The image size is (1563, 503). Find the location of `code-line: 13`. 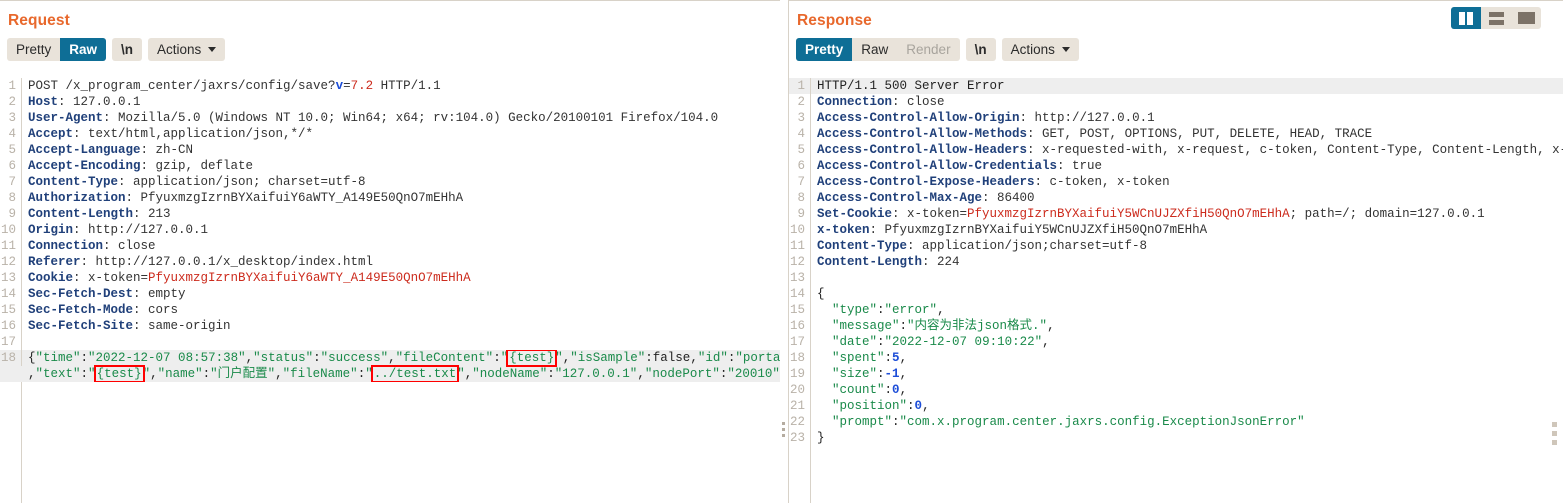

code-line: 13 is located at coordinates (1176, 278).